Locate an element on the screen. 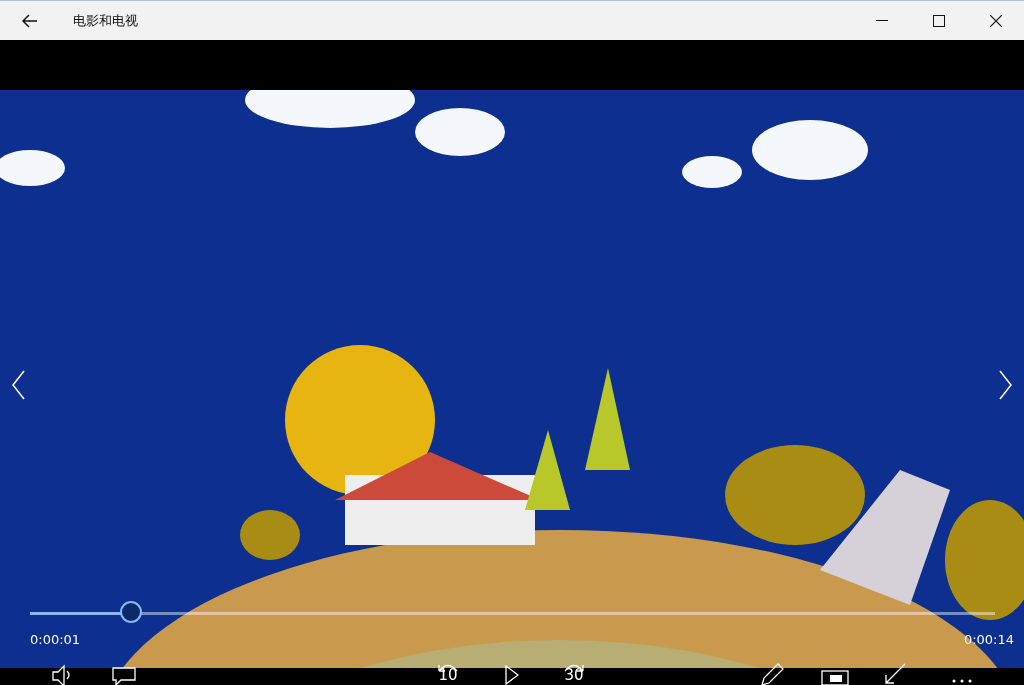 This screenshot has width=1024, height=685. elapsed-time: 0:00:01 is located at coordinates (55, 640).